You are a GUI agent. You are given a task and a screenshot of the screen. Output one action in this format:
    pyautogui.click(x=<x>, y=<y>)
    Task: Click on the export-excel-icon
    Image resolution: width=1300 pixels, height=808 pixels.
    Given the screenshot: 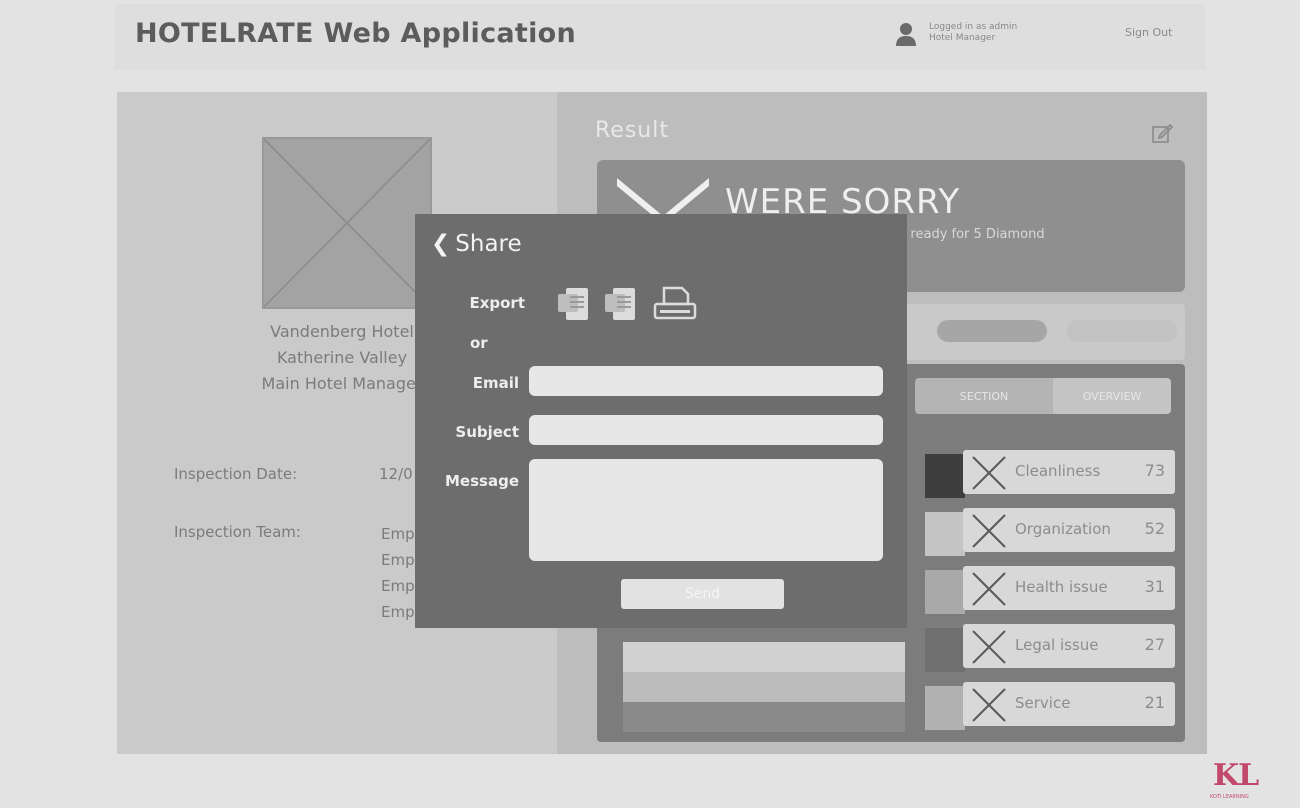 What is the action you would take?
    pyautogui.click(x=621, y=304)
    